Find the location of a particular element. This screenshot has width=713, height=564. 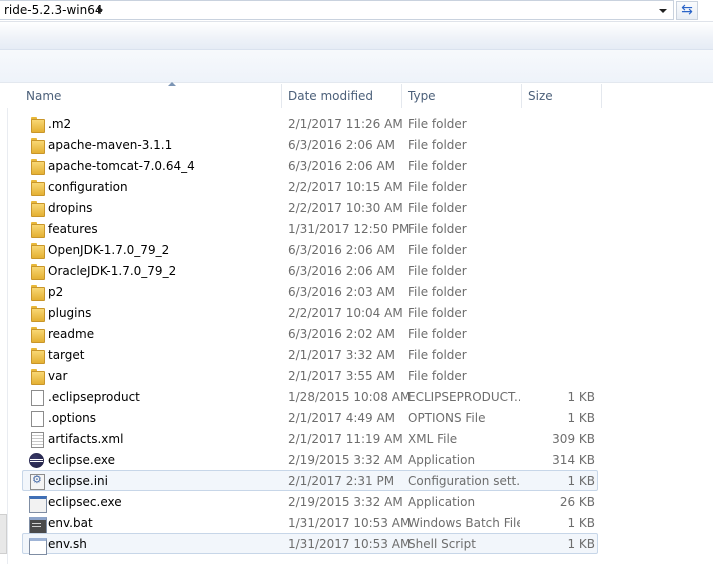

file-size: 309 KB is located at coordinates (573, 439).